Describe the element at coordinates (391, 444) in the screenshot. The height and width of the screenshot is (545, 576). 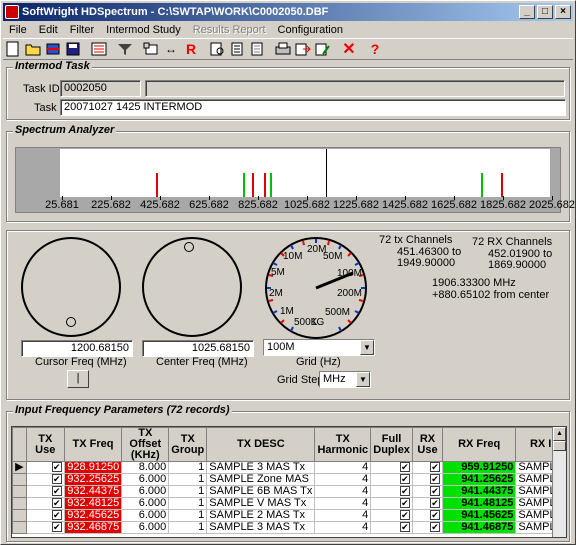
I see `col-header: Full Duplex` at that location.